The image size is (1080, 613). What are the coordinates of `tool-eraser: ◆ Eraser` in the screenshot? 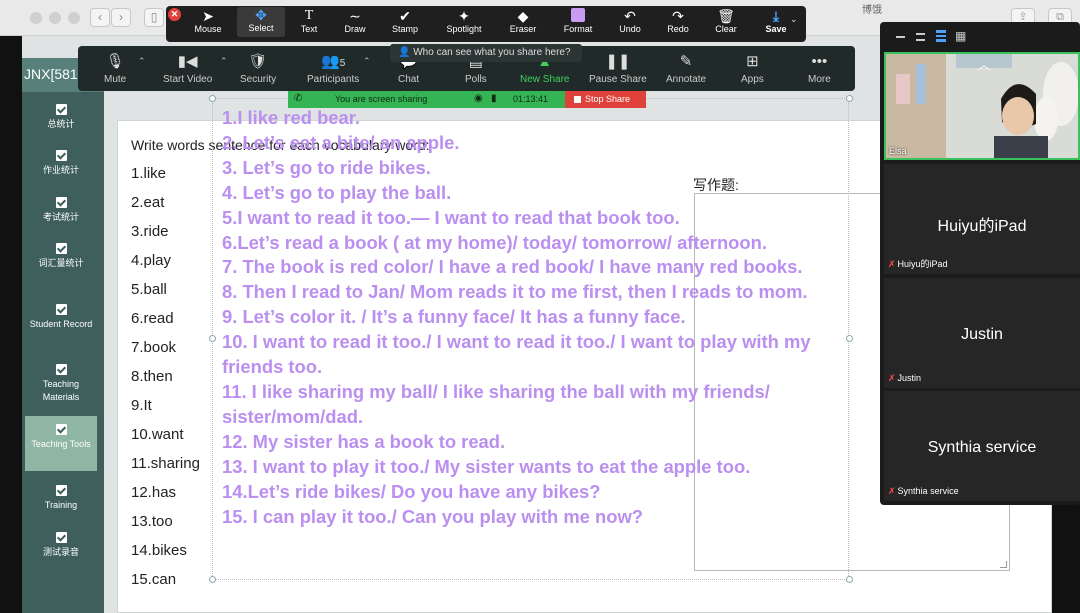 It's located at (523, 21).